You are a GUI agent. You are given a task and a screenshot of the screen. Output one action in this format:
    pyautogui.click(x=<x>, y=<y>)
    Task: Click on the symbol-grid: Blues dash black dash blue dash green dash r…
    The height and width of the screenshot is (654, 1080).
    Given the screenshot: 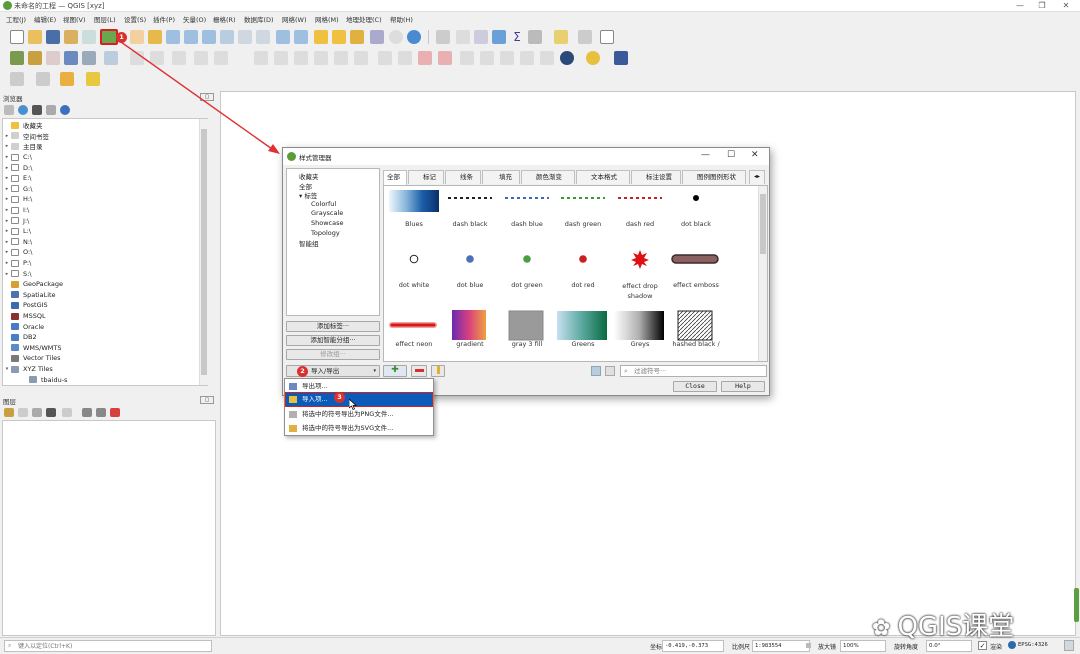 What is the action you would take?
    pyautogui.click(x=575, y=273)
    